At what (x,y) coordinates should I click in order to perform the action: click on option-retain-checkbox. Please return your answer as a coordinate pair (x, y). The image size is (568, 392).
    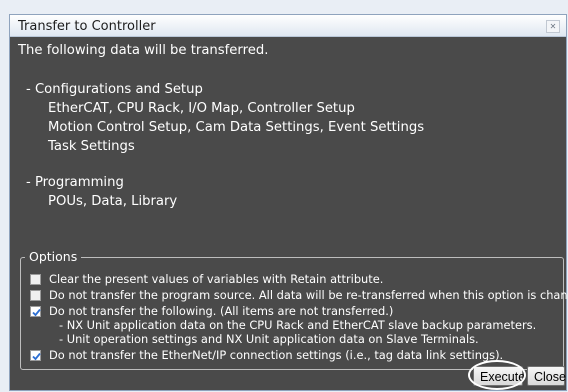
    Looking at the image, I should click on (35, 279).